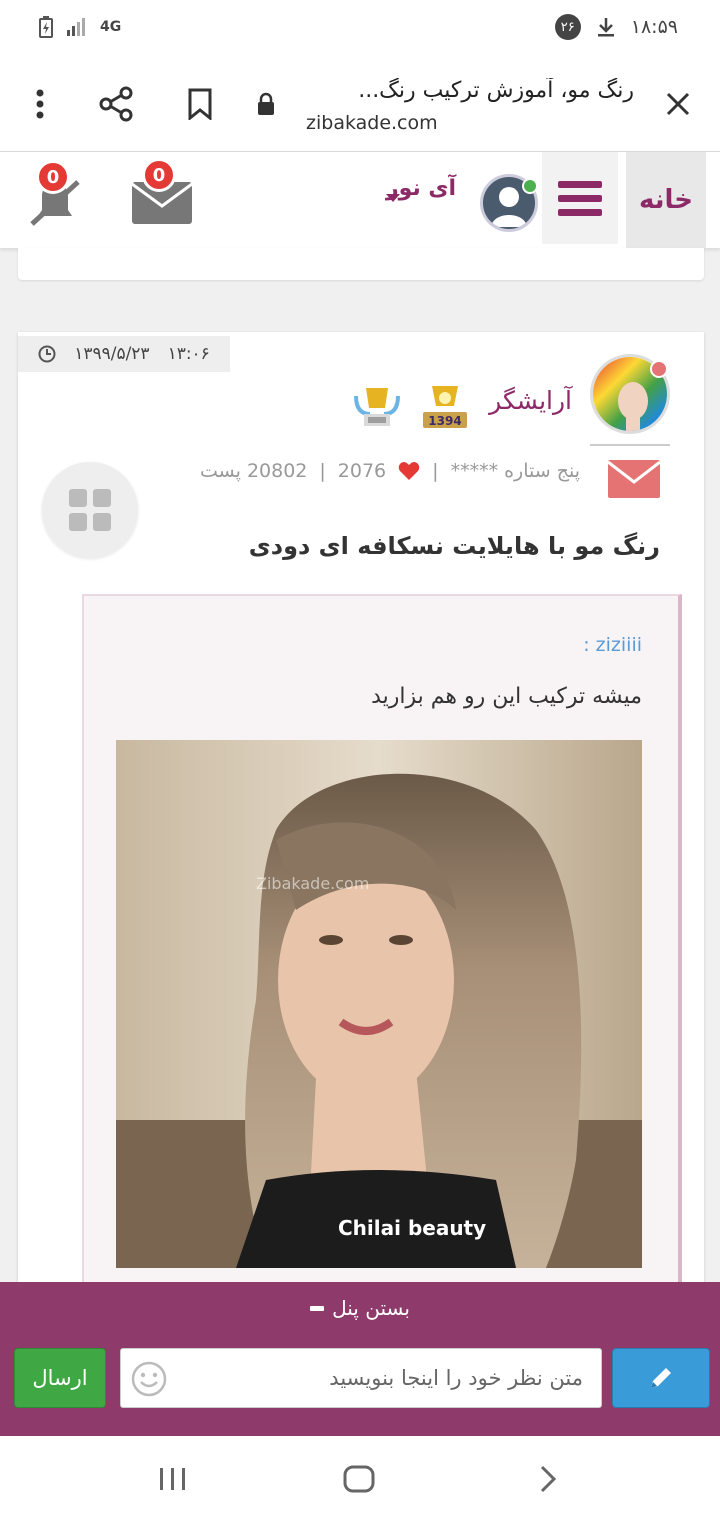 The width and height of the screenshot is (720, 1520). What do you see at coordinates (580, 198) in the screenshot?
I see `menu-button` at bounding box center [580, 198].